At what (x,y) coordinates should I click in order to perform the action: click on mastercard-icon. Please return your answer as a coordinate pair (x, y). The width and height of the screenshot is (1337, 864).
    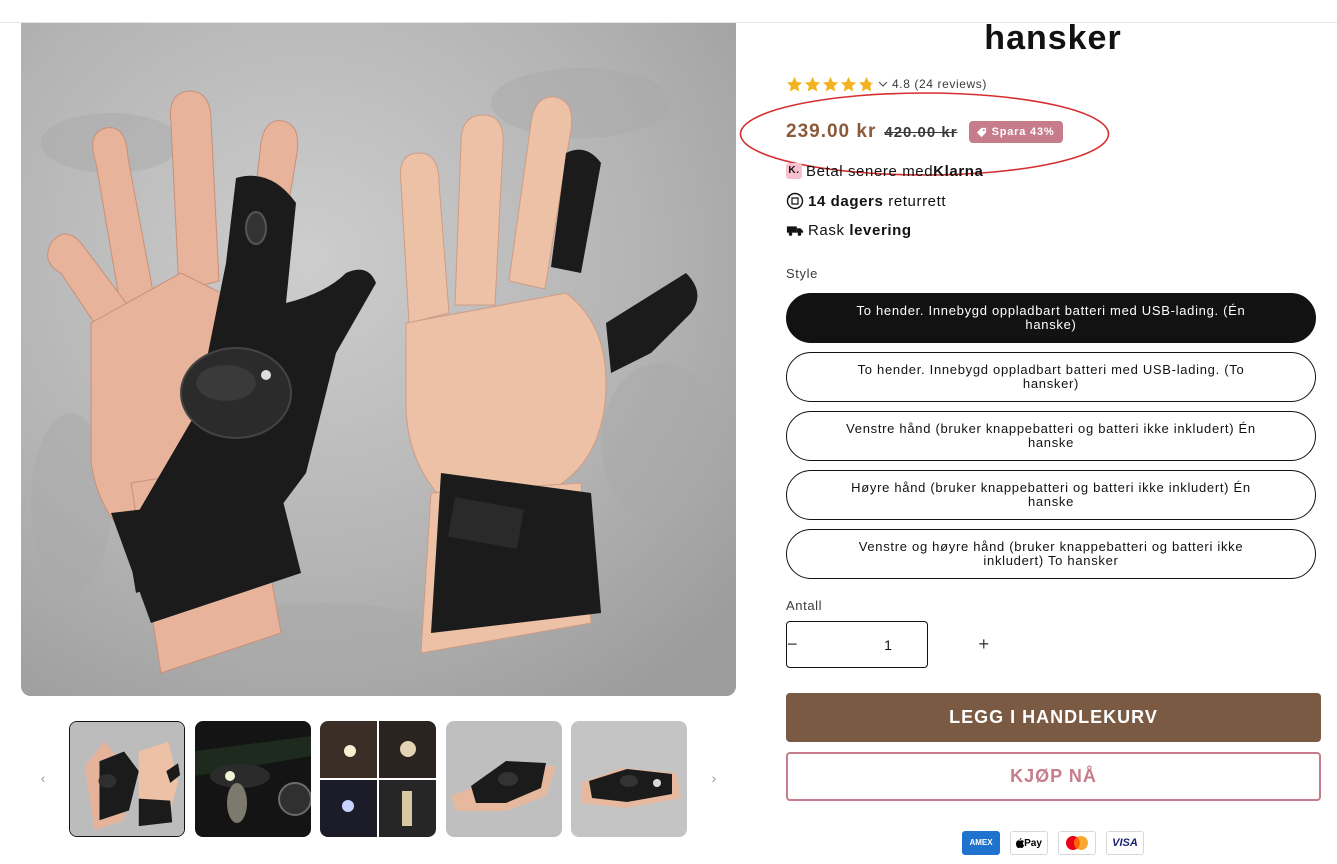
    Looking at the image, I should click on (1077, 843).